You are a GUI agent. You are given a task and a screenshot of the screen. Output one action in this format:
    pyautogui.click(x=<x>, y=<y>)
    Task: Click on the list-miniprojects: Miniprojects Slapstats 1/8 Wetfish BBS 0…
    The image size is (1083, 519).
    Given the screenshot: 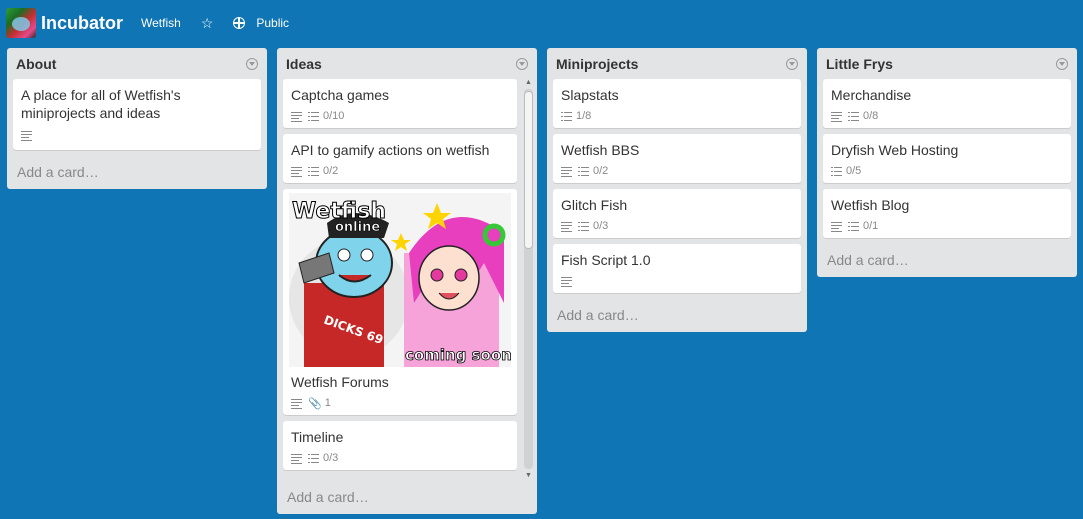 What is the action you would take?
    pyautogui.click(x=677, y=190)
    